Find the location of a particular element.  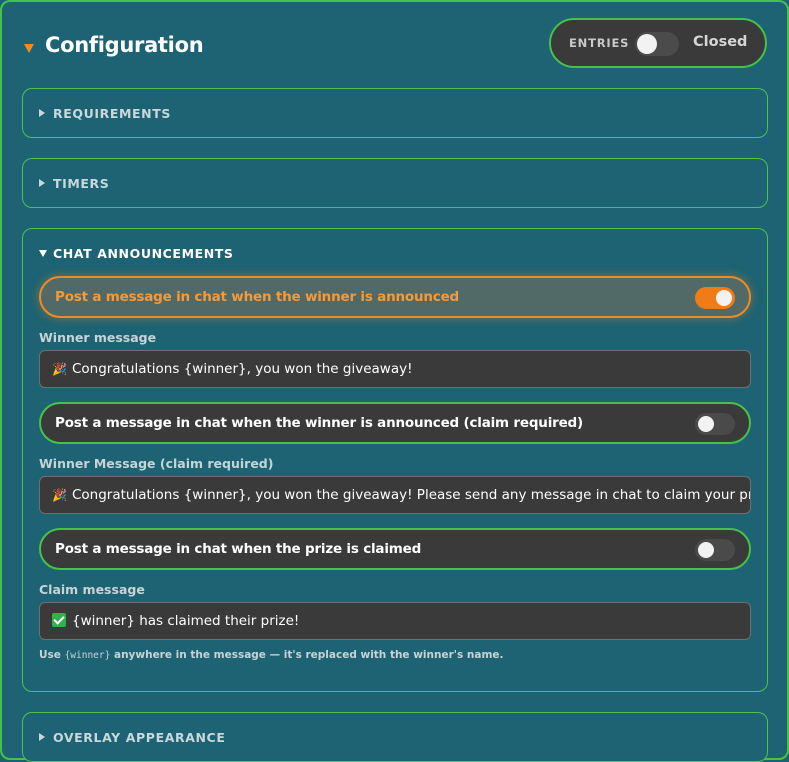

claim-message-label: Claim message is located at coordinates (92, 589).